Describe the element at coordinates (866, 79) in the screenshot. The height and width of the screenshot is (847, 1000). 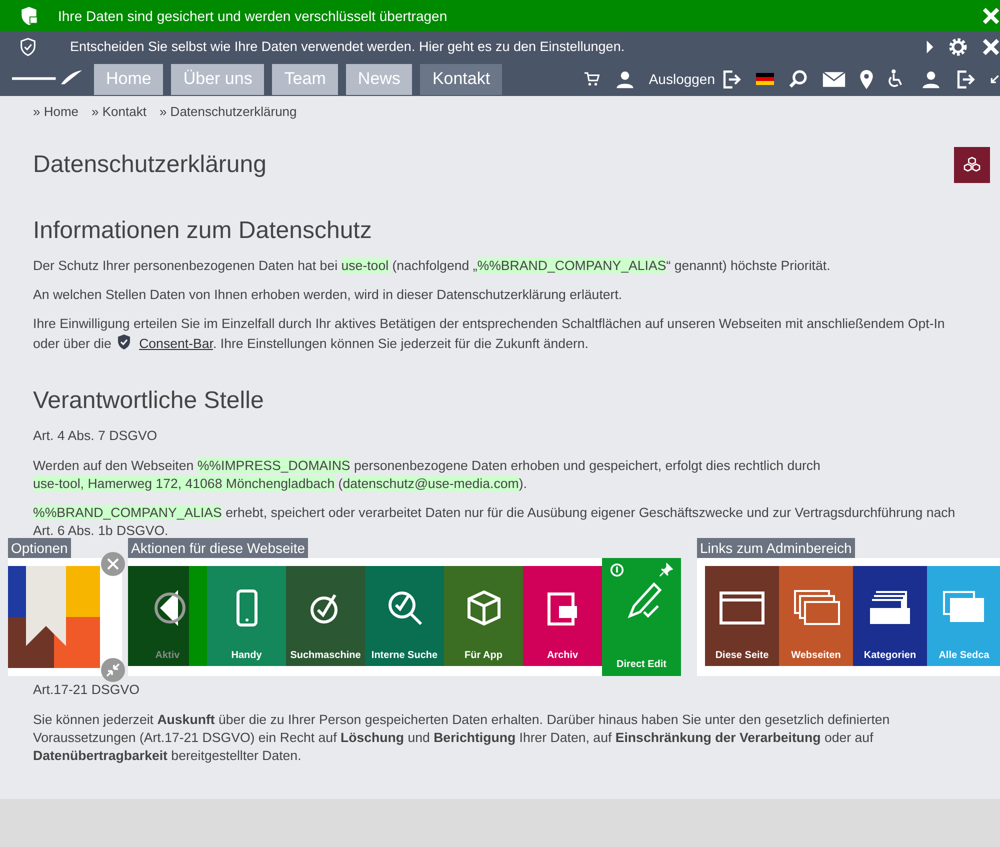
I see `location-pin-icon` at that location.